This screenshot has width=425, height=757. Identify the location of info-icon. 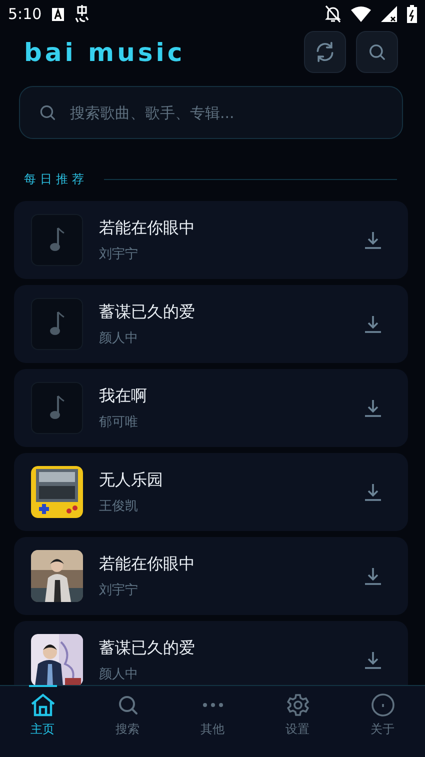
(382, 705).